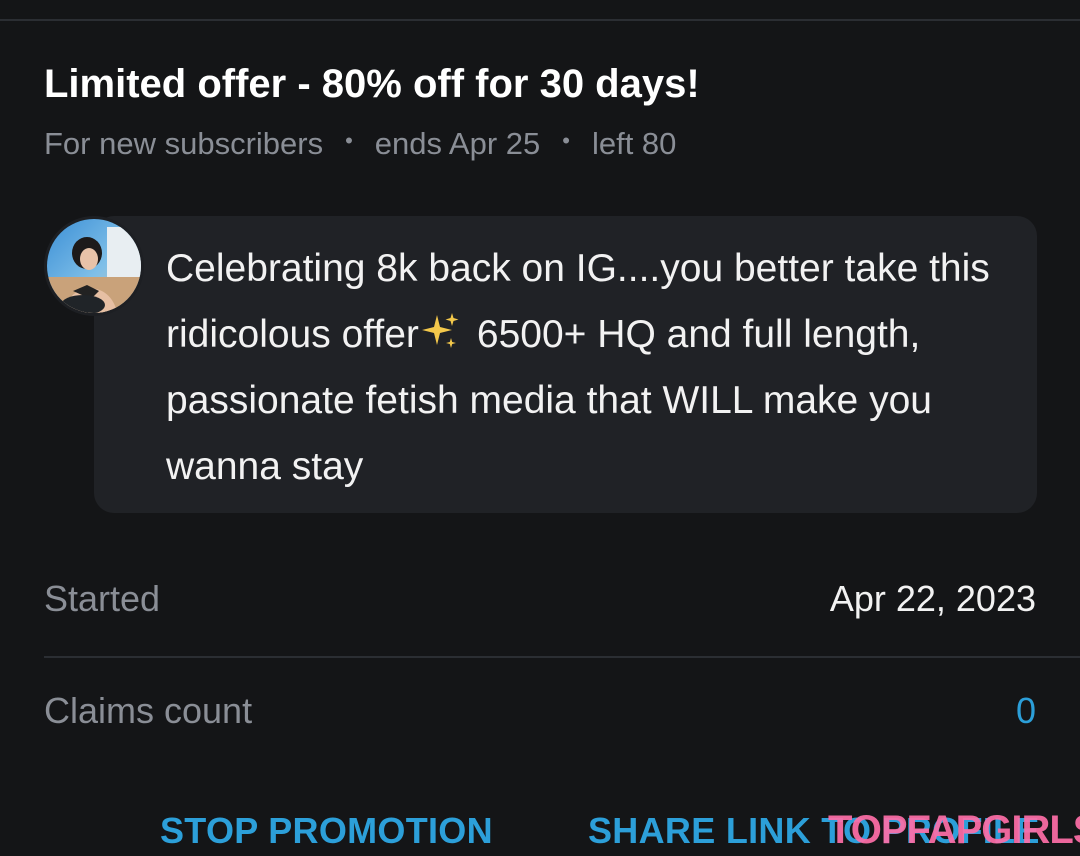  Describe the element at coordinates (540, 711) in the screenshot. I see `claims-row: Claims count 0` at that location.